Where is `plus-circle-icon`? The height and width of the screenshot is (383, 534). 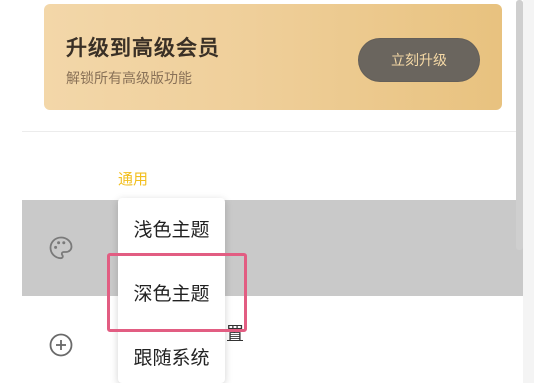
plus-circle-icon is located at coordinates (61, 345).